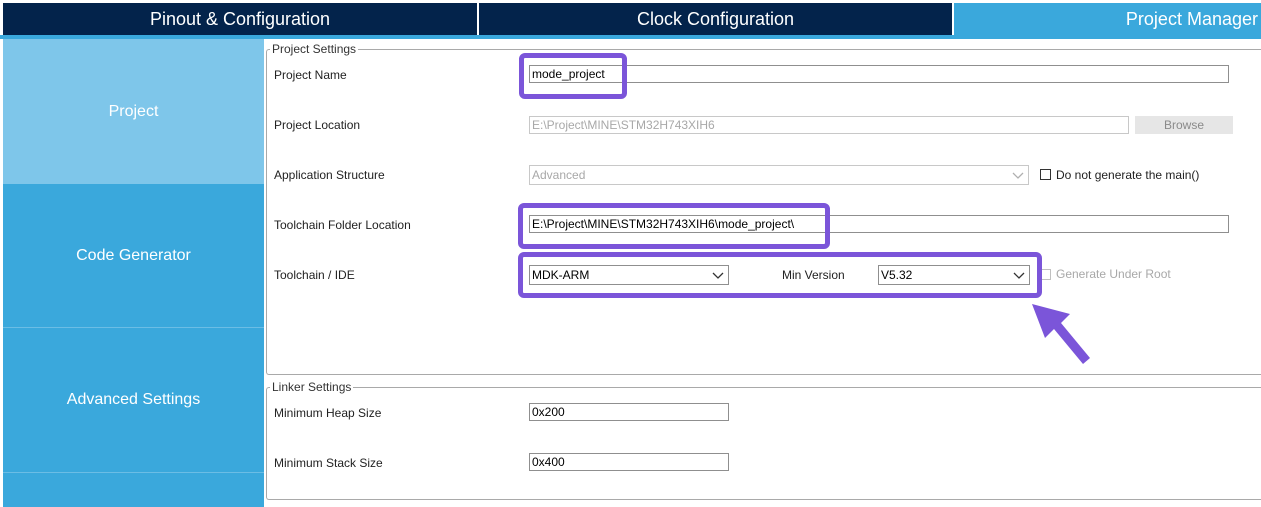  Describe the element at coordinates (559, 175) in the screenshot. I see `application-structure-value: Advanced` at that location.